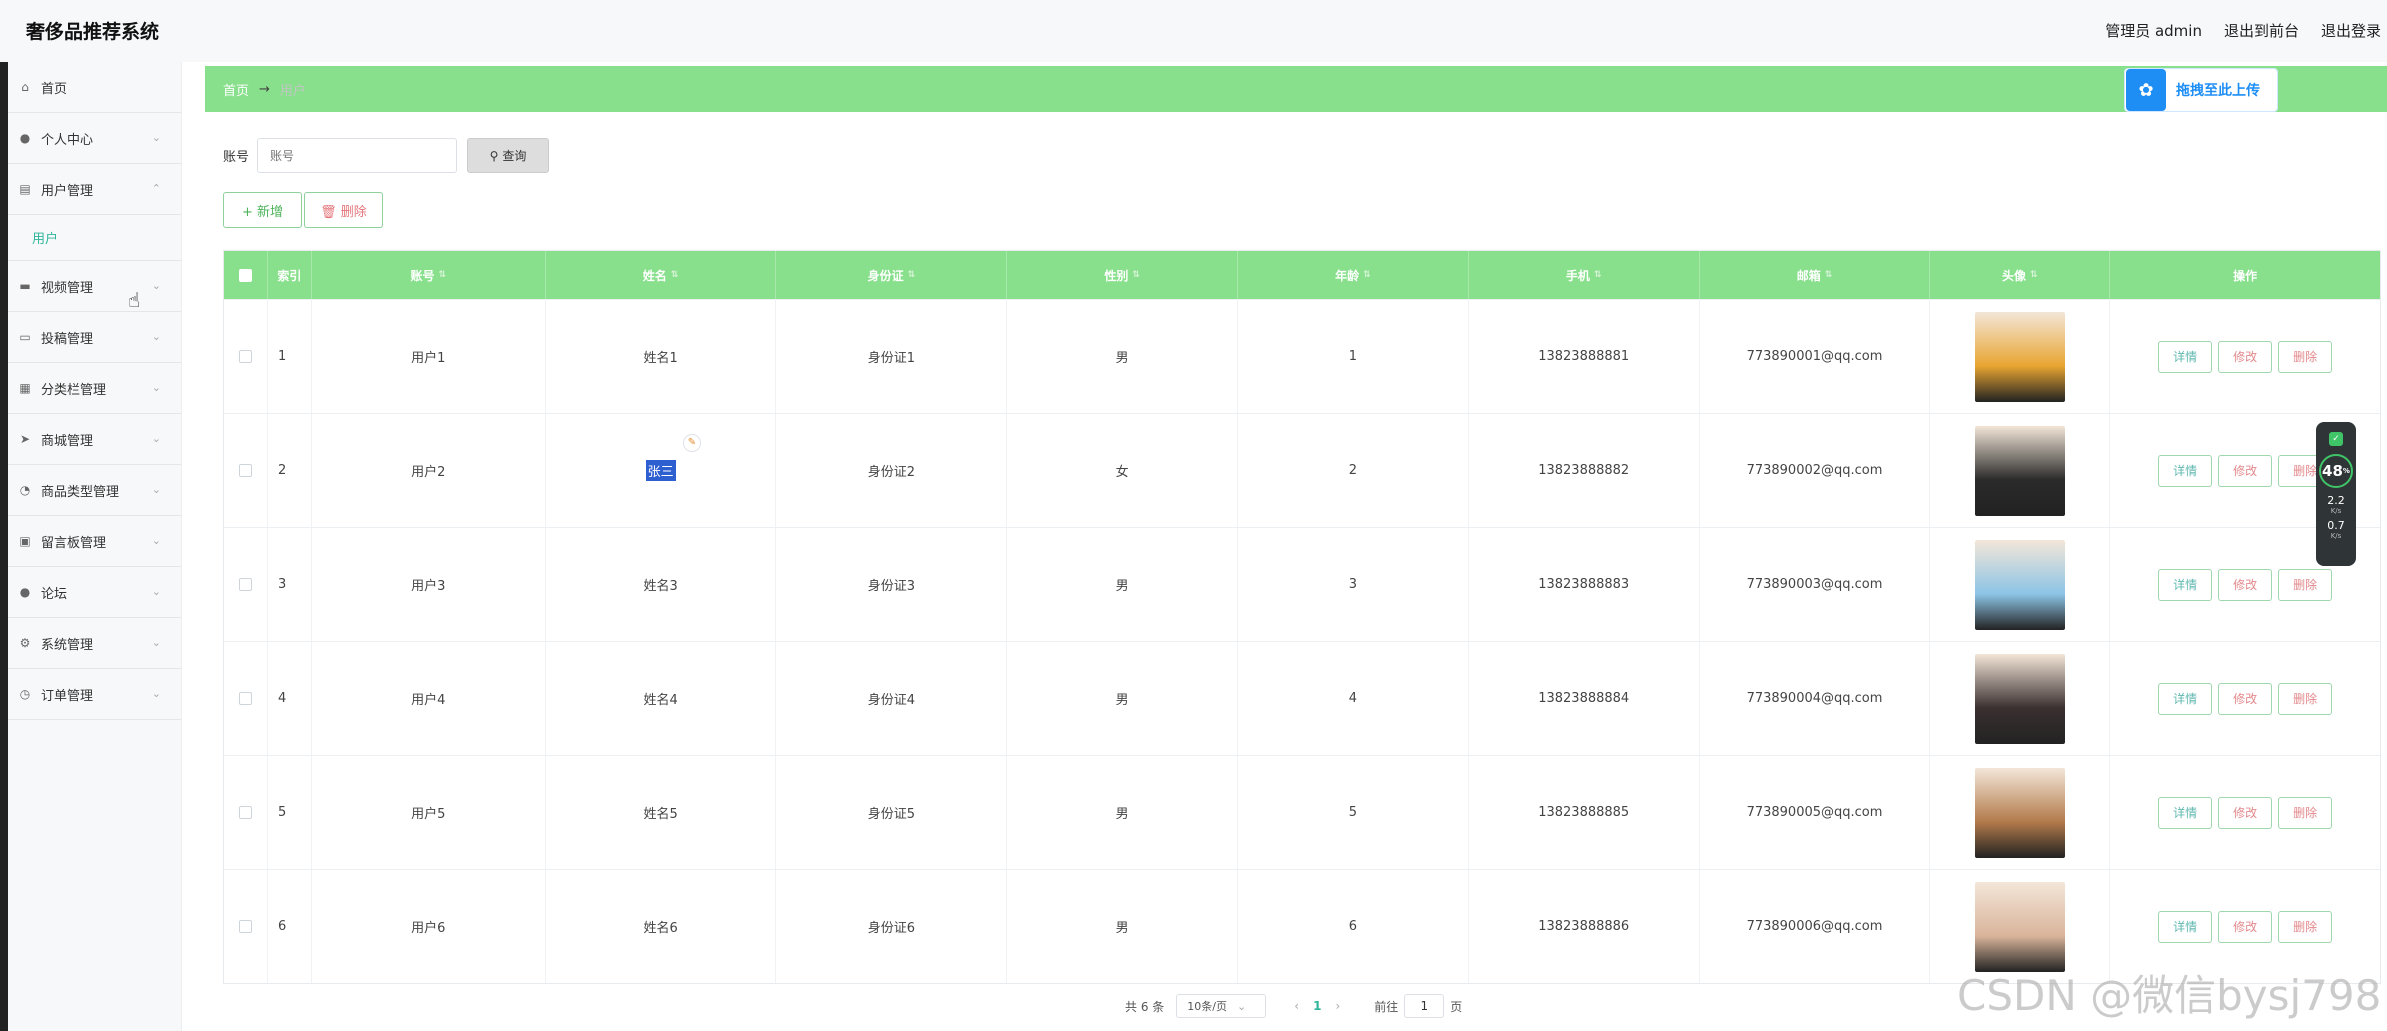  What do you see at coordinates (661, 275) in the screenshot?
I see `header-name: 姓名 ⇅` at bounding box center [661, 275].